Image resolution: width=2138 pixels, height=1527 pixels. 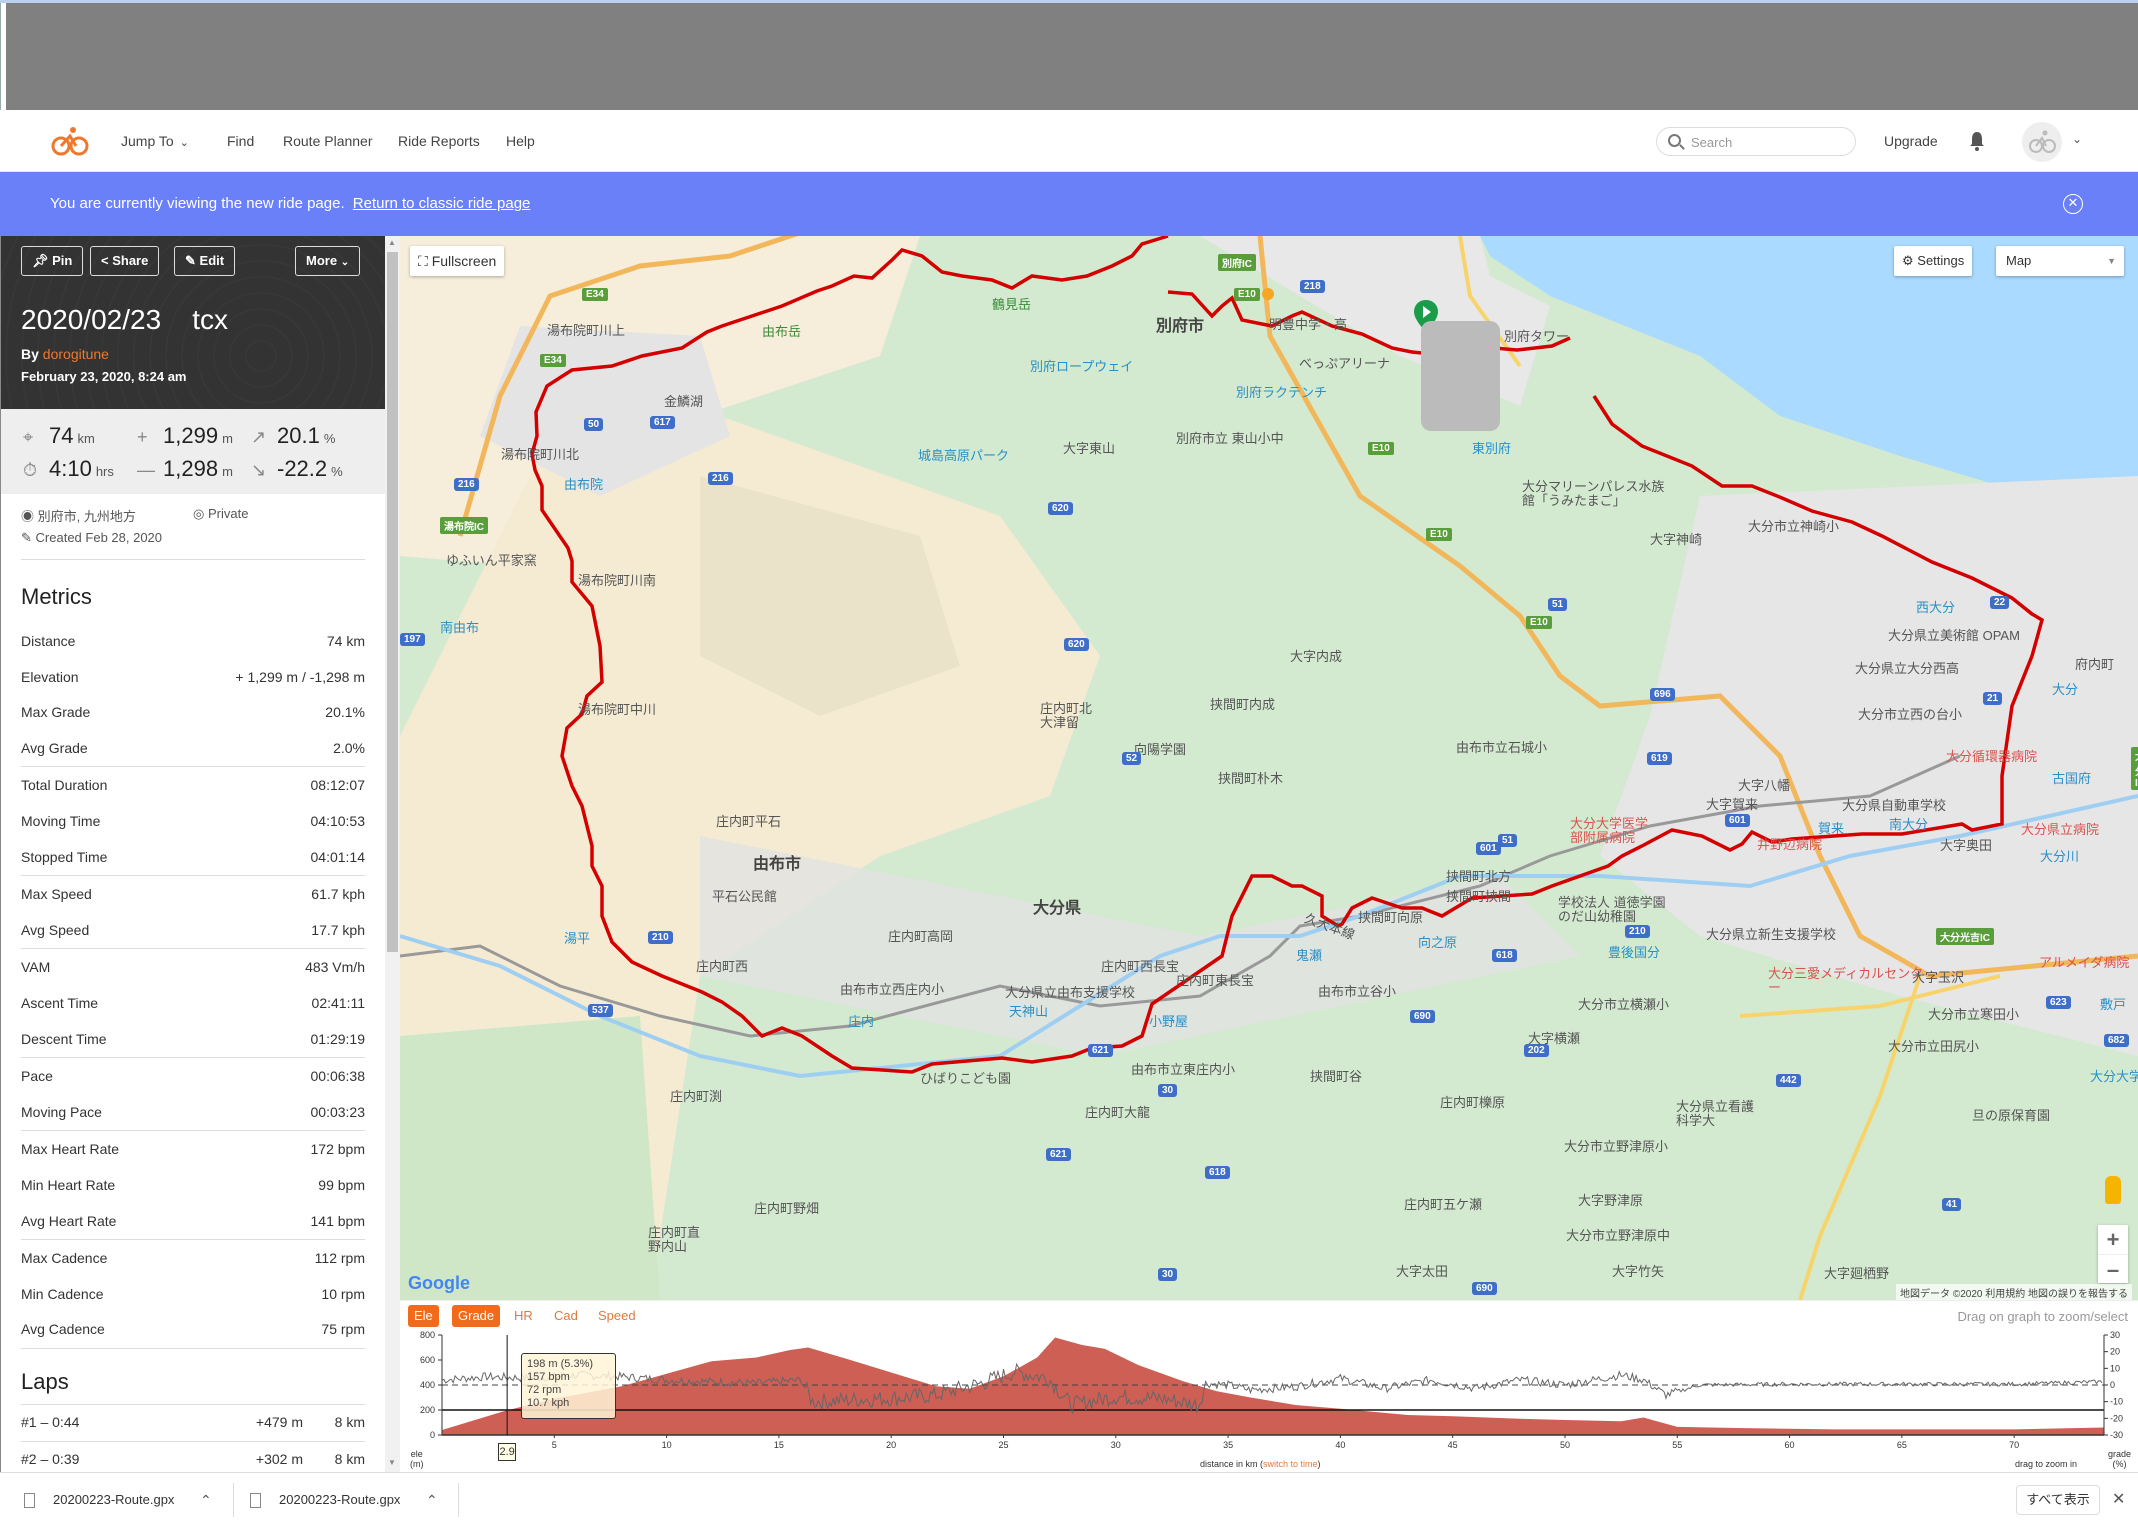 I want to click on lap-row: #2 – 0:39 +302 m 8 km, so click(x=193, y=1456).